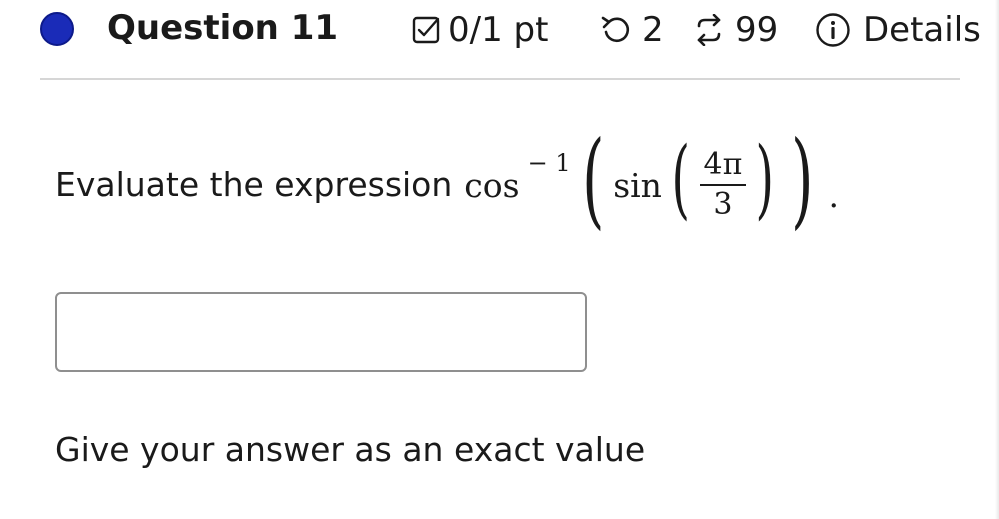 The image size is (999, 519). What do you see at coordinates (350, 449) in the screenshot?
I see `answer-instruction: Give your answer as an exact value` at bounding box center [350, 449].